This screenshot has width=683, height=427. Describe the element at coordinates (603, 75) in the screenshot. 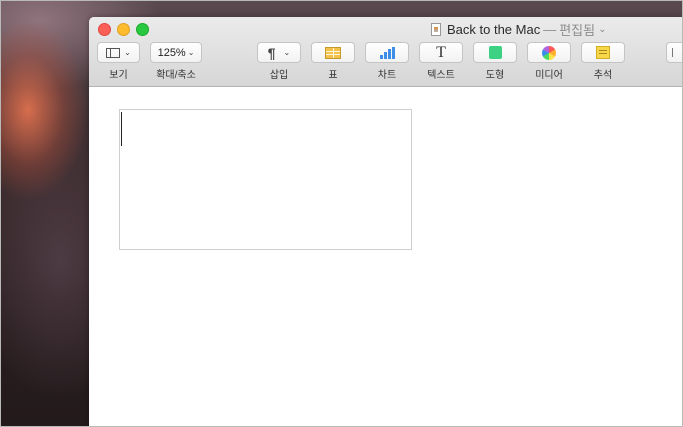

I see `comment-label: 추석` at that location.